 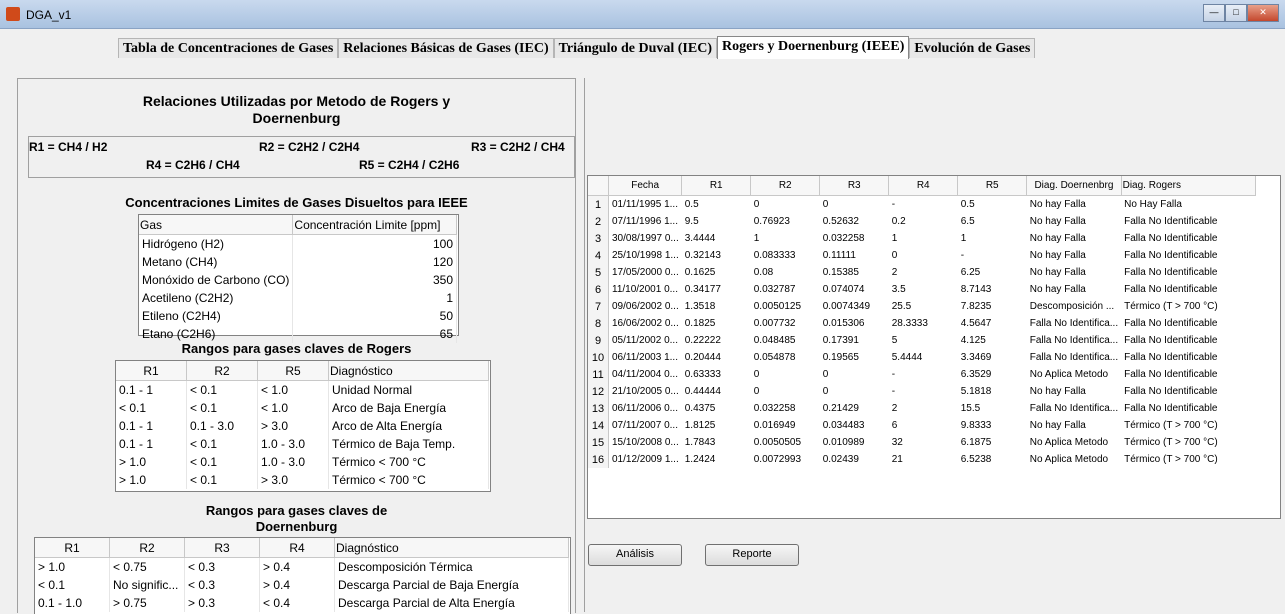 What do you see at coordinates (923, 357) in the screenshot?
I see `cell: 5.4444` at bounding box center [923, 357].